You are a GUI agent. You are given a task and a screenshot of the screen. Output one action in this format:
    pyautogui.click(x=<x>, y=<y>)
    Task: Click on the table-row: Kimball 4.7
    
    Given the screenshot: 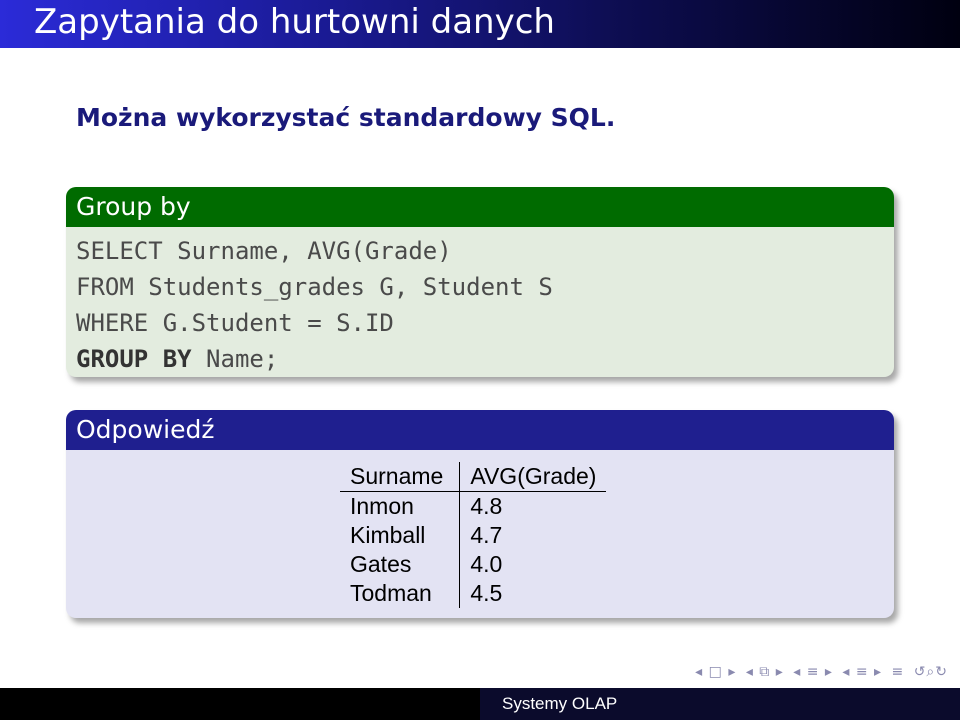 What is the action you would take?
    pyautogui.click(x=473, y=535)
    